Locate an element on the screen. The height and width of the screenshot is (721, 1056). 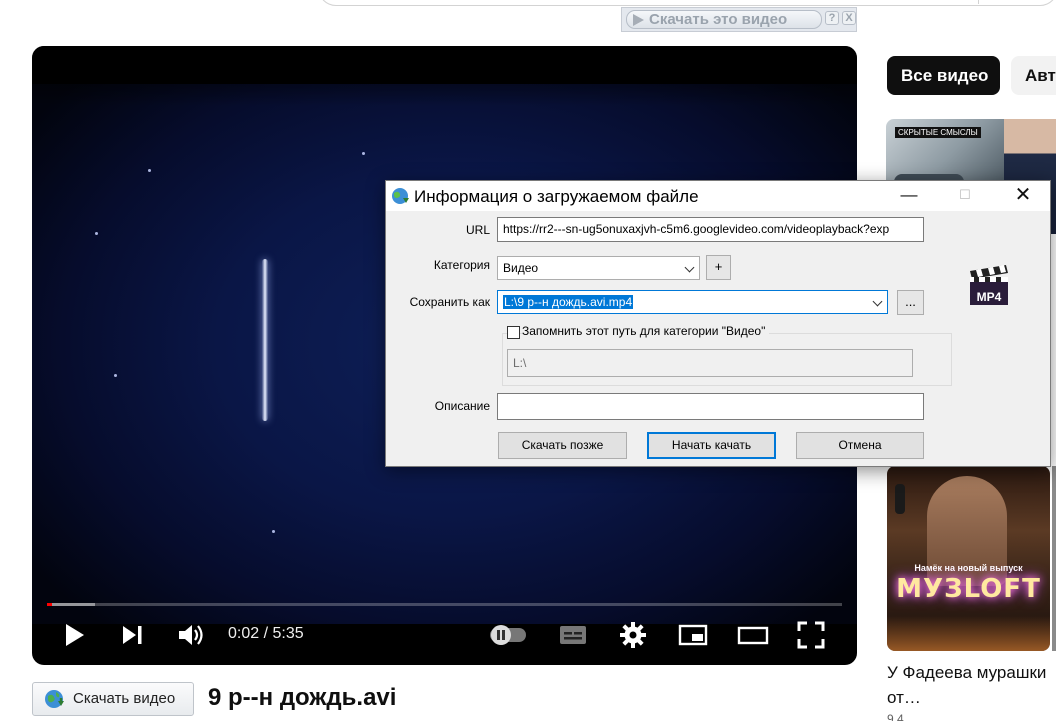
start-download-button: Начать качать is located at coordinates (711, 445).